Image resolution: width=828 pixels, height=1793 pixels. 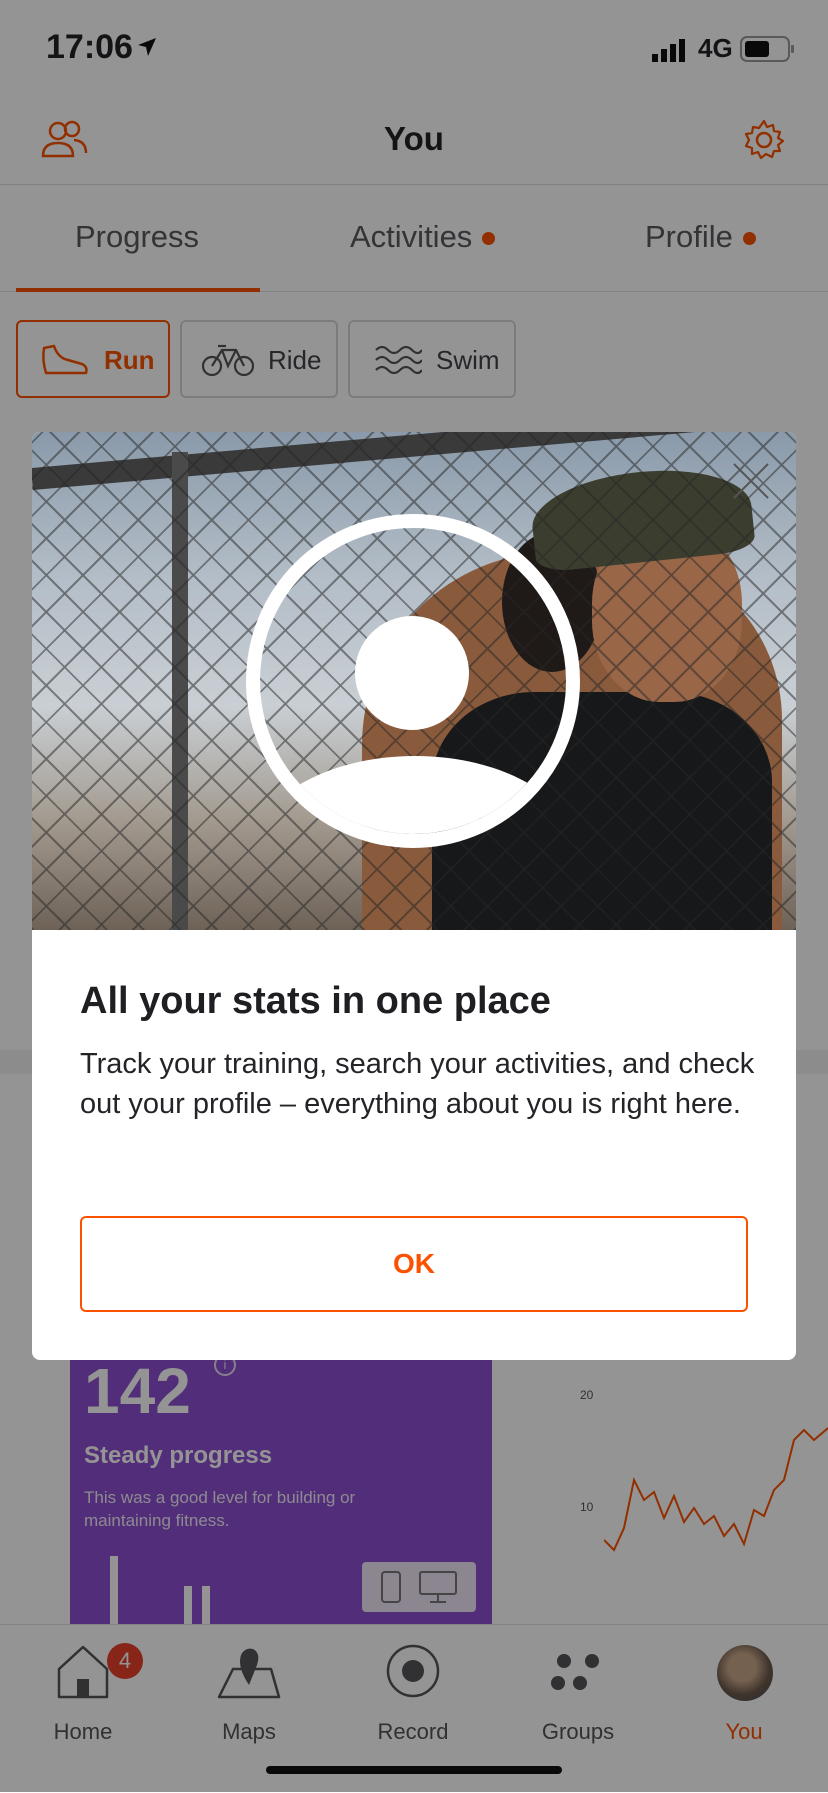 What do you see at coordinates (414, 1264) in the screenshot?
I see `ok-button: OK` at bounding box center [414, 1264].